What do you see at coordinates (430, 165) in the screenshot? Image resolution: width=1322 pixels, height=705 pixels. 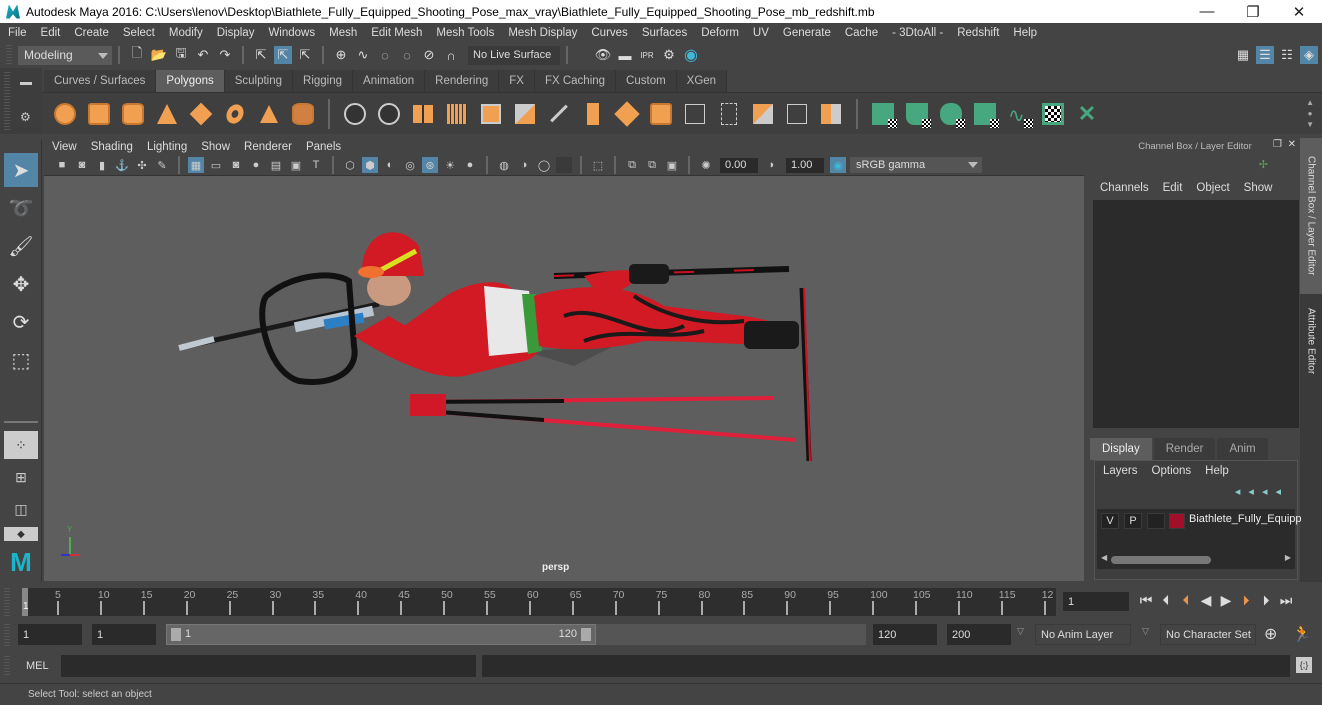 I see `textured-icon: ⊛` at bounding box center [430, 165].